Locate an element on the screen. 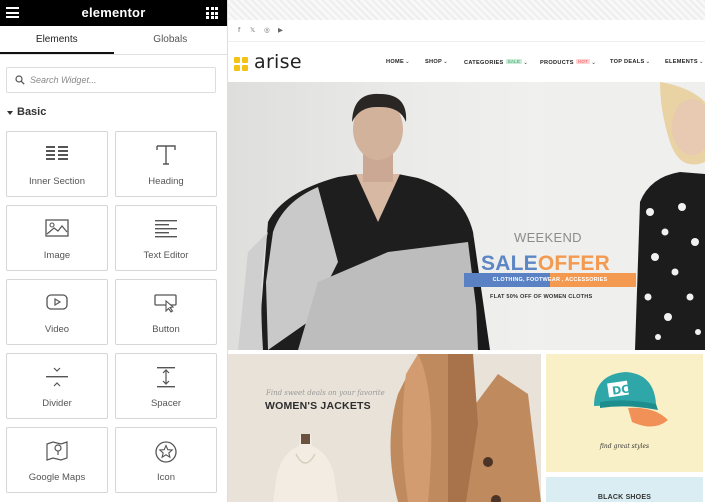 The image size is (705, 502). widget-image: Image is located at coordinates (57, 238).